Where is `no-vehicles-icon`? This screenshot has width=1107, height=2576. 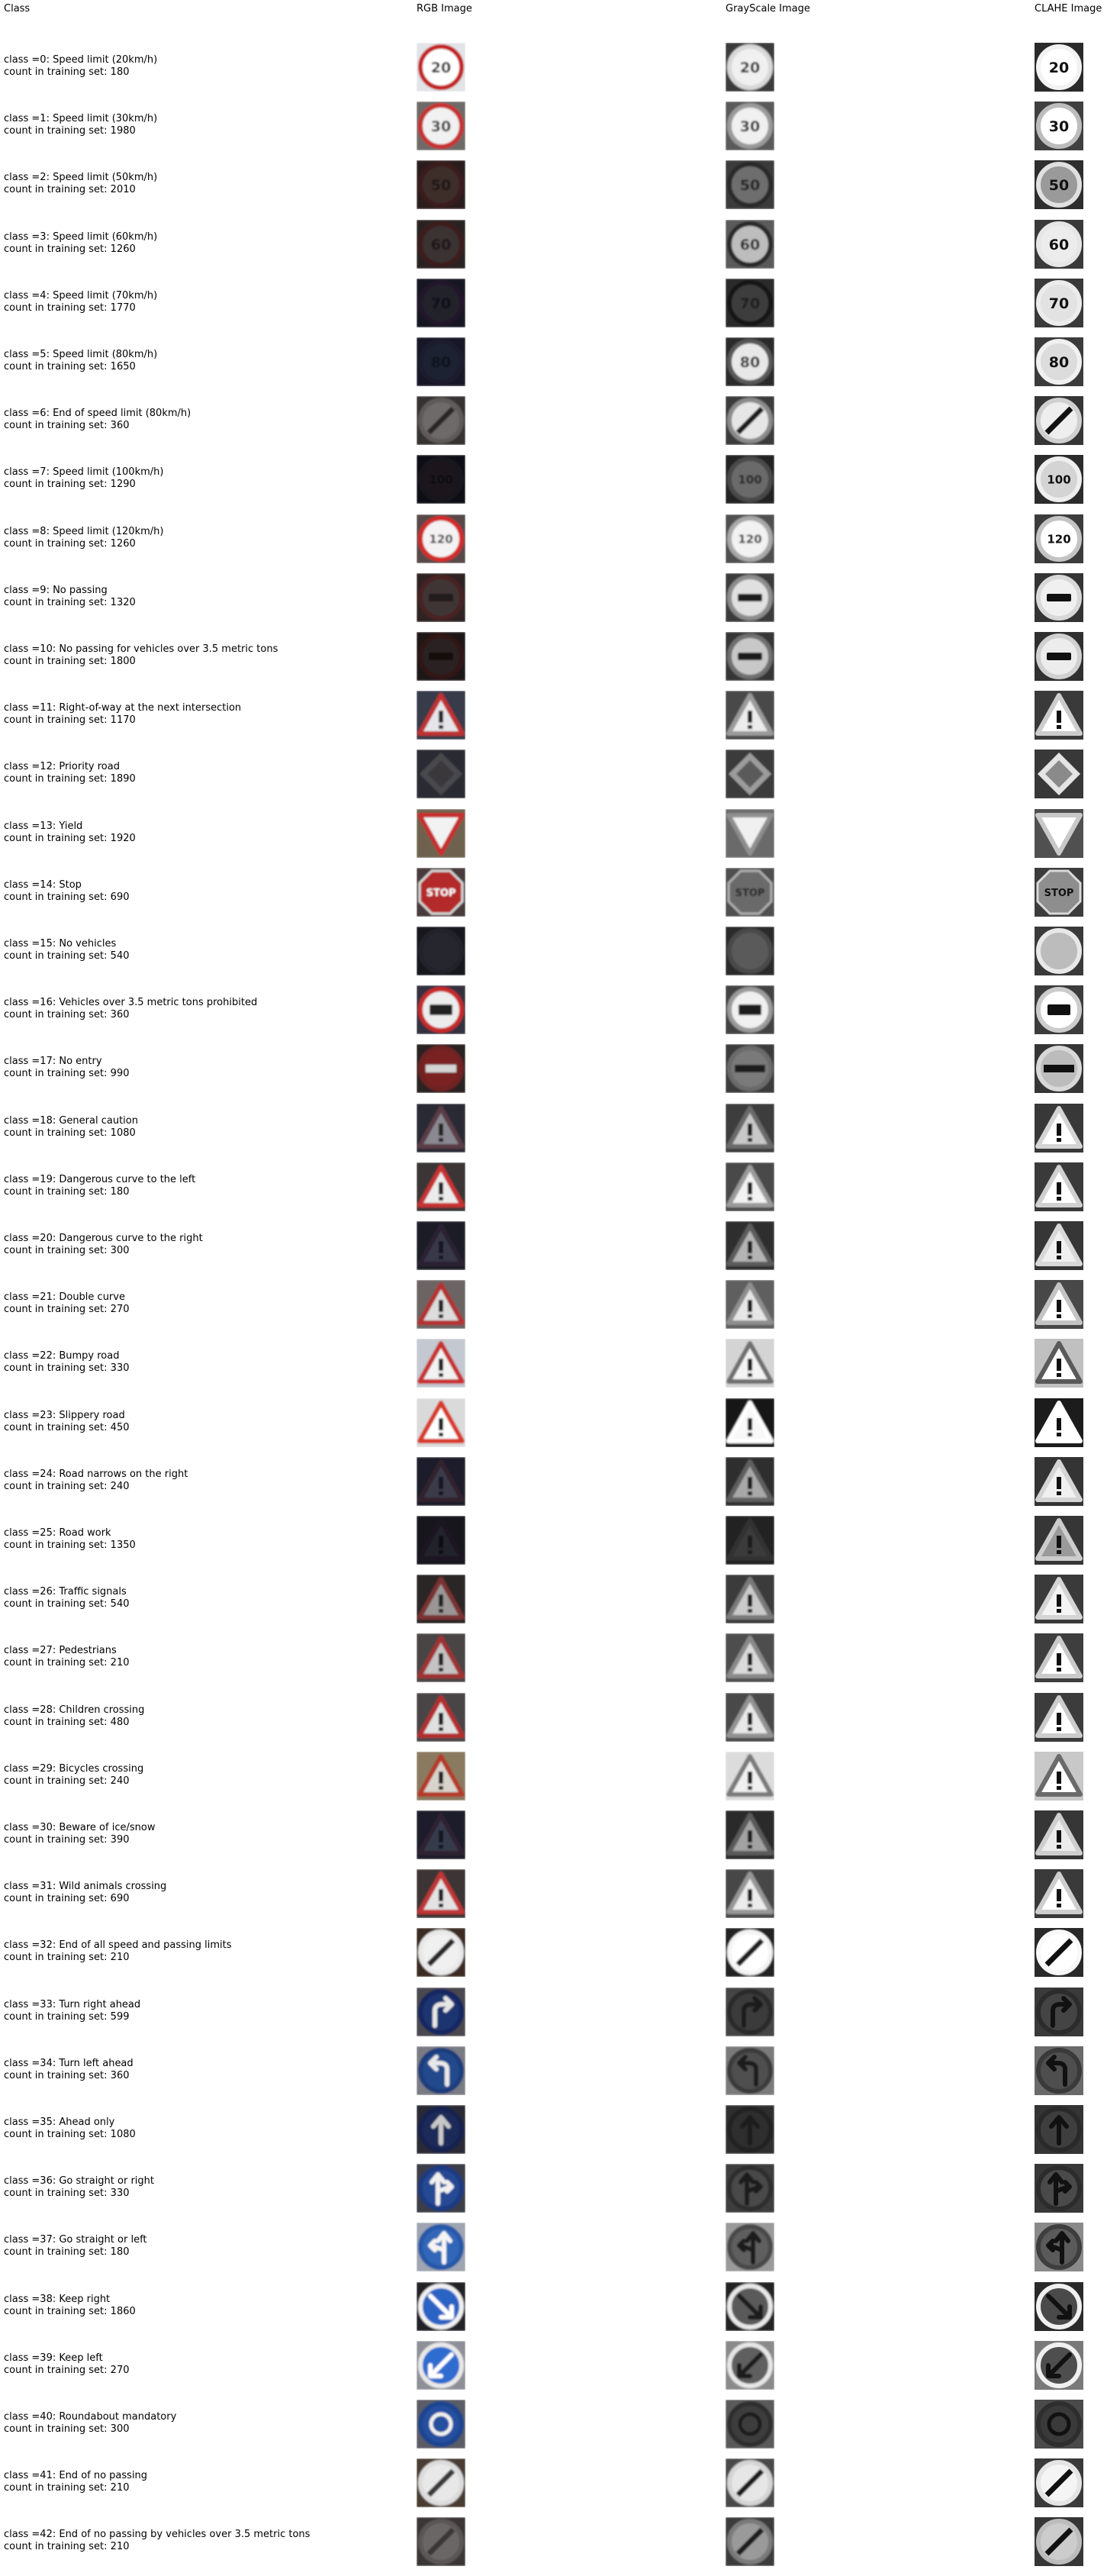 no-vehicles-icon is located at coordinates (441, 951).